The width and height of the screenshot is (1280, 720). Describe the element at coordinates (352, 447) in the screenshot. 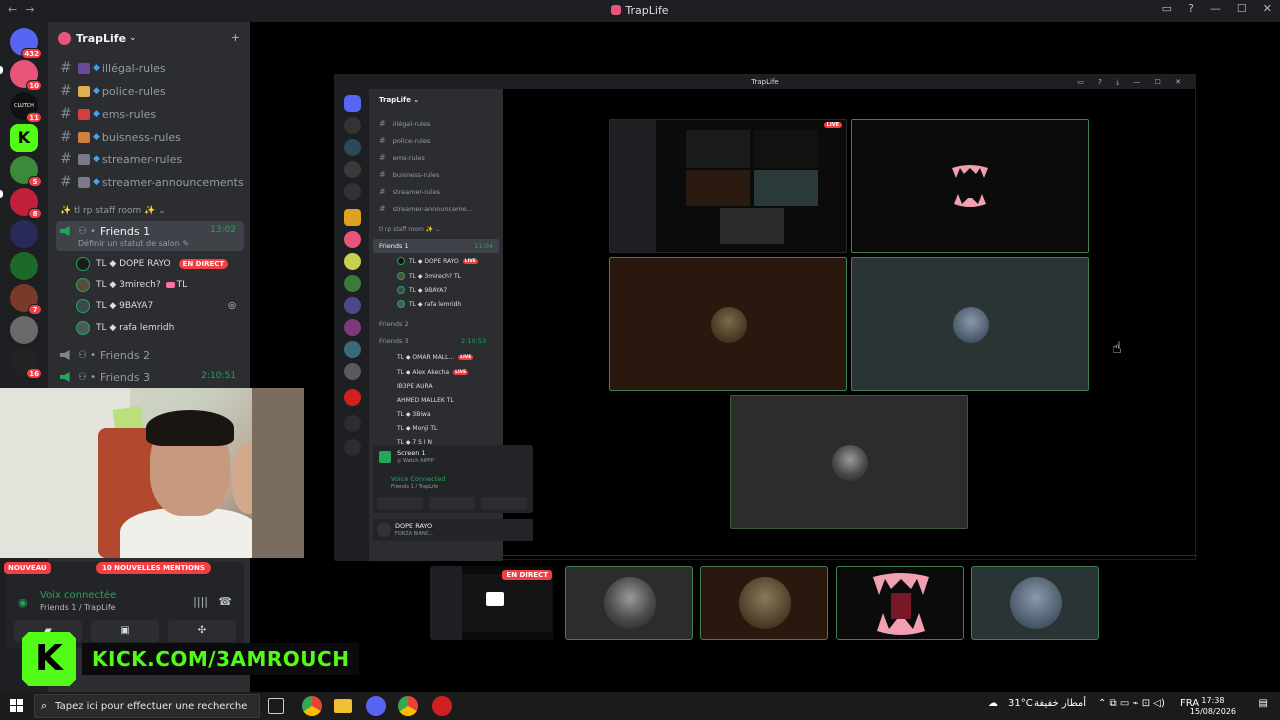

I see `nested-discover-icon` at that location.